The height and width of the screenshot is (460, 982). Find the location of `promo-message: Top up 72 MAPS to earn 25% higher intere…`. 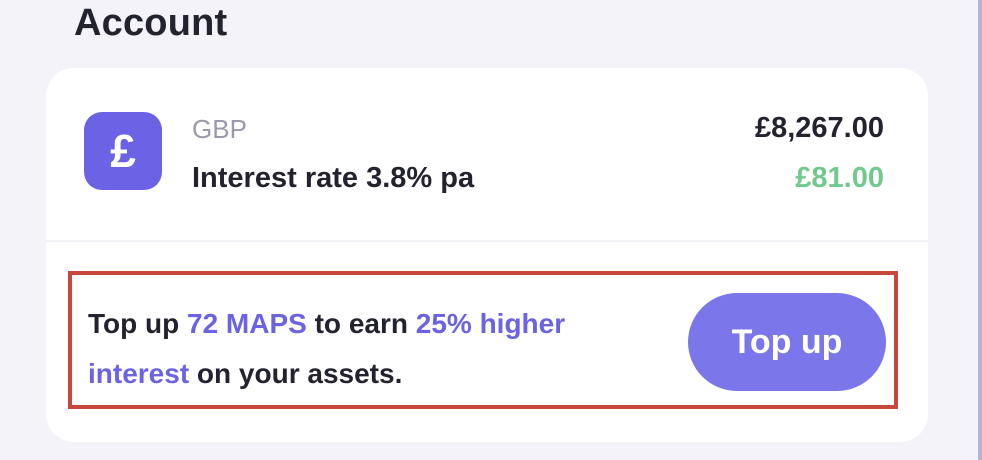

promo-message: Top up 72 MAPS to earn 25% higher intere… is located at coordinates (348, 349).